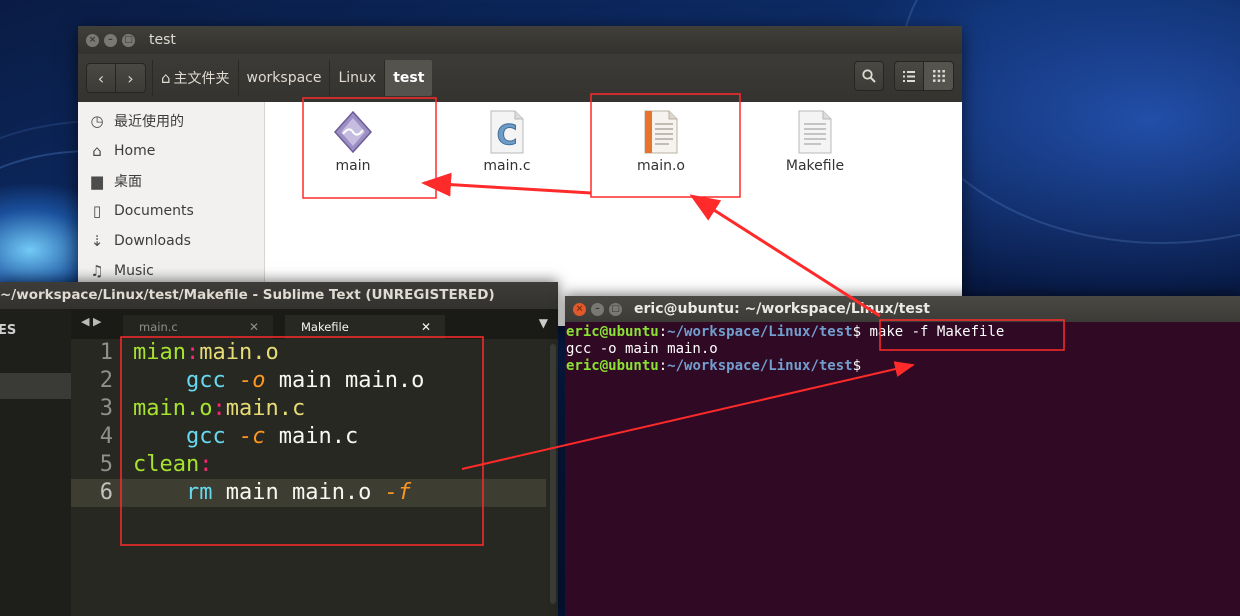  I want to click on file-manager-toolbar: ‹ › ⌂ 主文件夹 workspace Linux test, so click(520, 78).